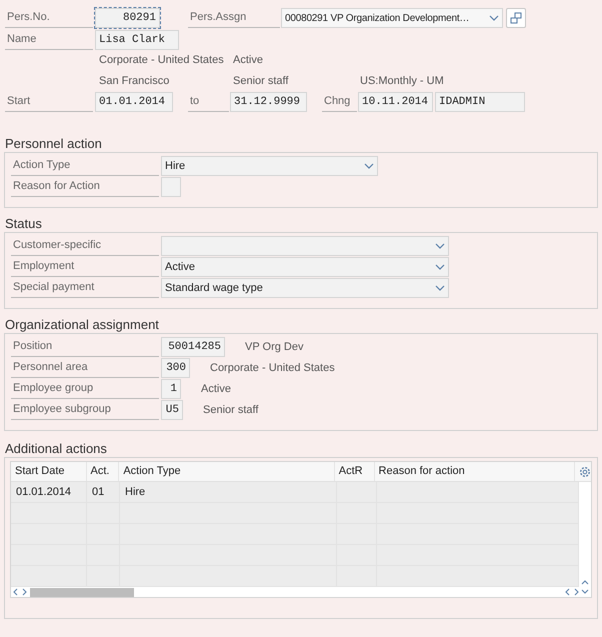 This screenshot has width=602, height=637. Describe the element at coordinates (234, 18) in the screenshot. I see `field-label: Pers.Assgn` at that location.